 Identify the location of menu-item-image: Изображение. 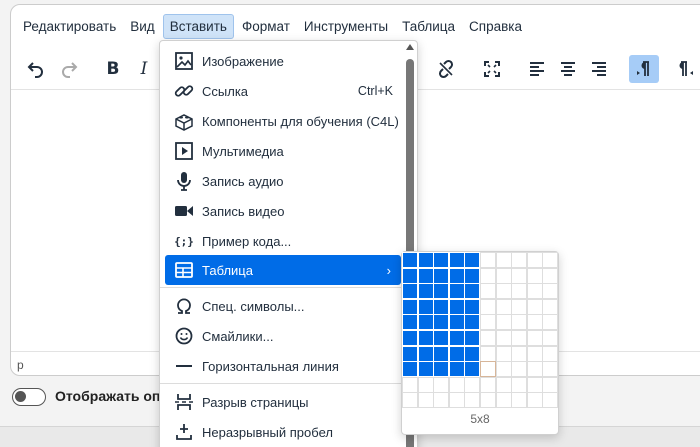
(283, 61).